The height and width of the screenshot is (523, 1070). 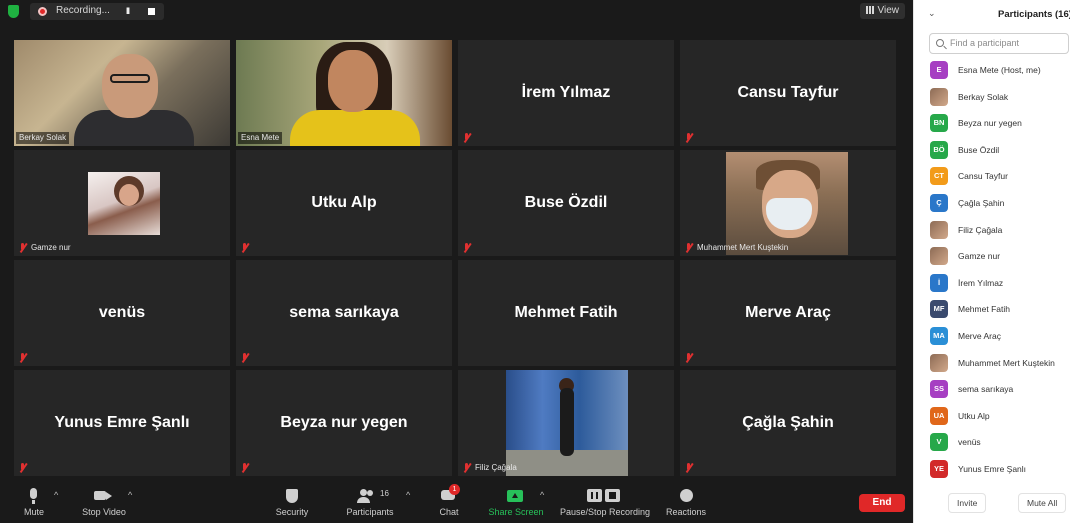 I want to click on participant-list-item: İ İrem Yılmaz, so click(x=992, y=284).